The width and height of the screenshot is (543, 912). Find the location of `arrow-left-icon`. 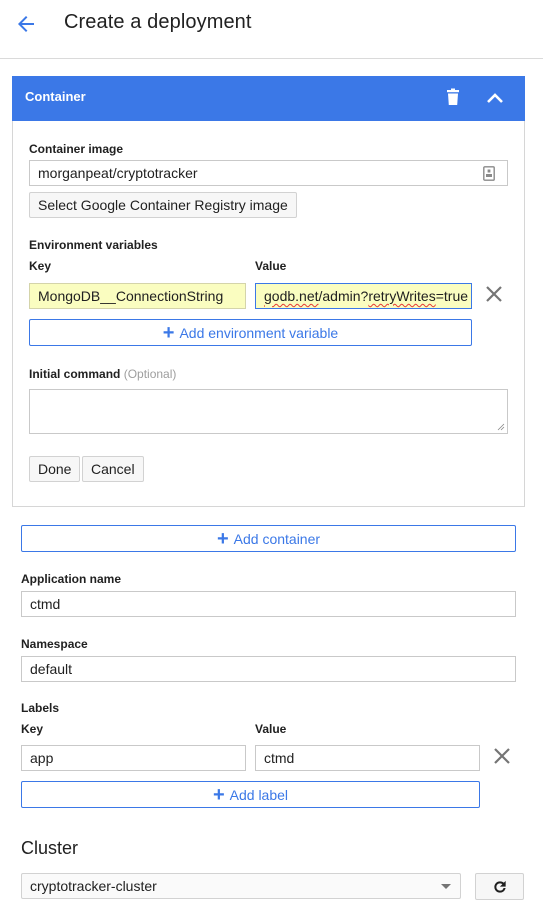

arrow-left-icon is located at coordinates (26, 24).